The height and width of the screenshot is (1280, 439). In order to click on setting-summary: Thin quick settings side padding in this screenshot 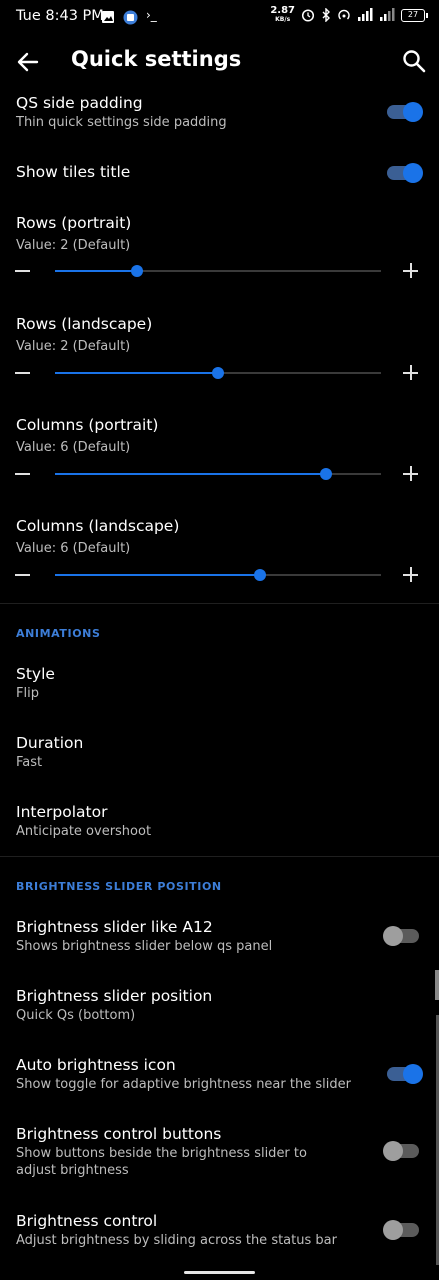, I will do `click(121, 122)`.